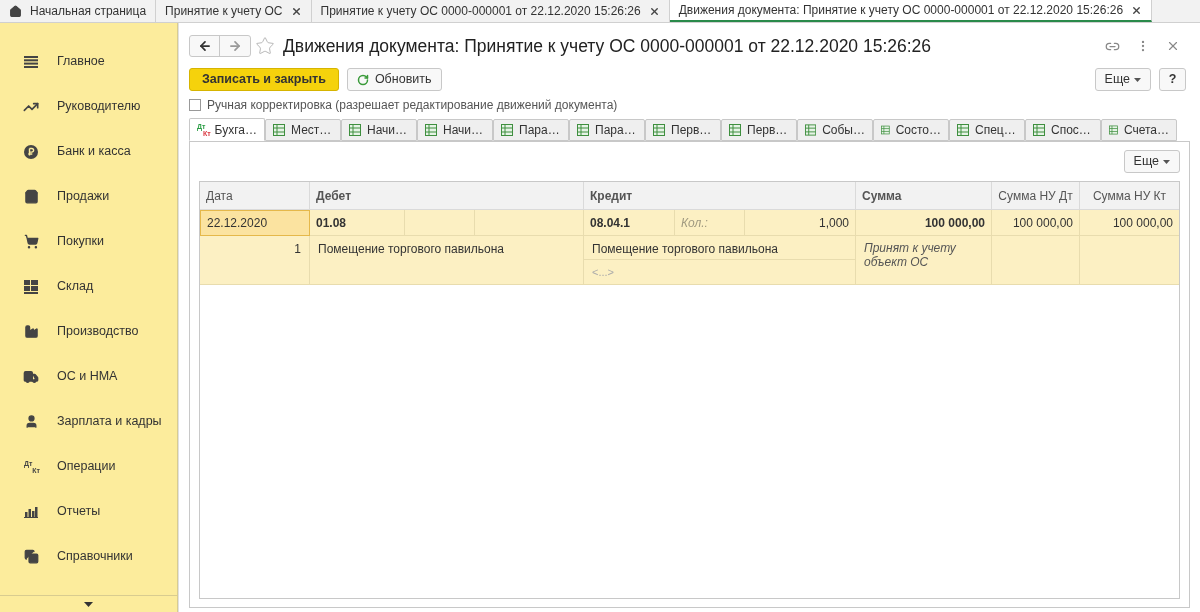  What do you see at coordinates (88, 376) in the screenshot?
I see `sidebar-item: ОС и НМА` at bounding box center [88, 376].